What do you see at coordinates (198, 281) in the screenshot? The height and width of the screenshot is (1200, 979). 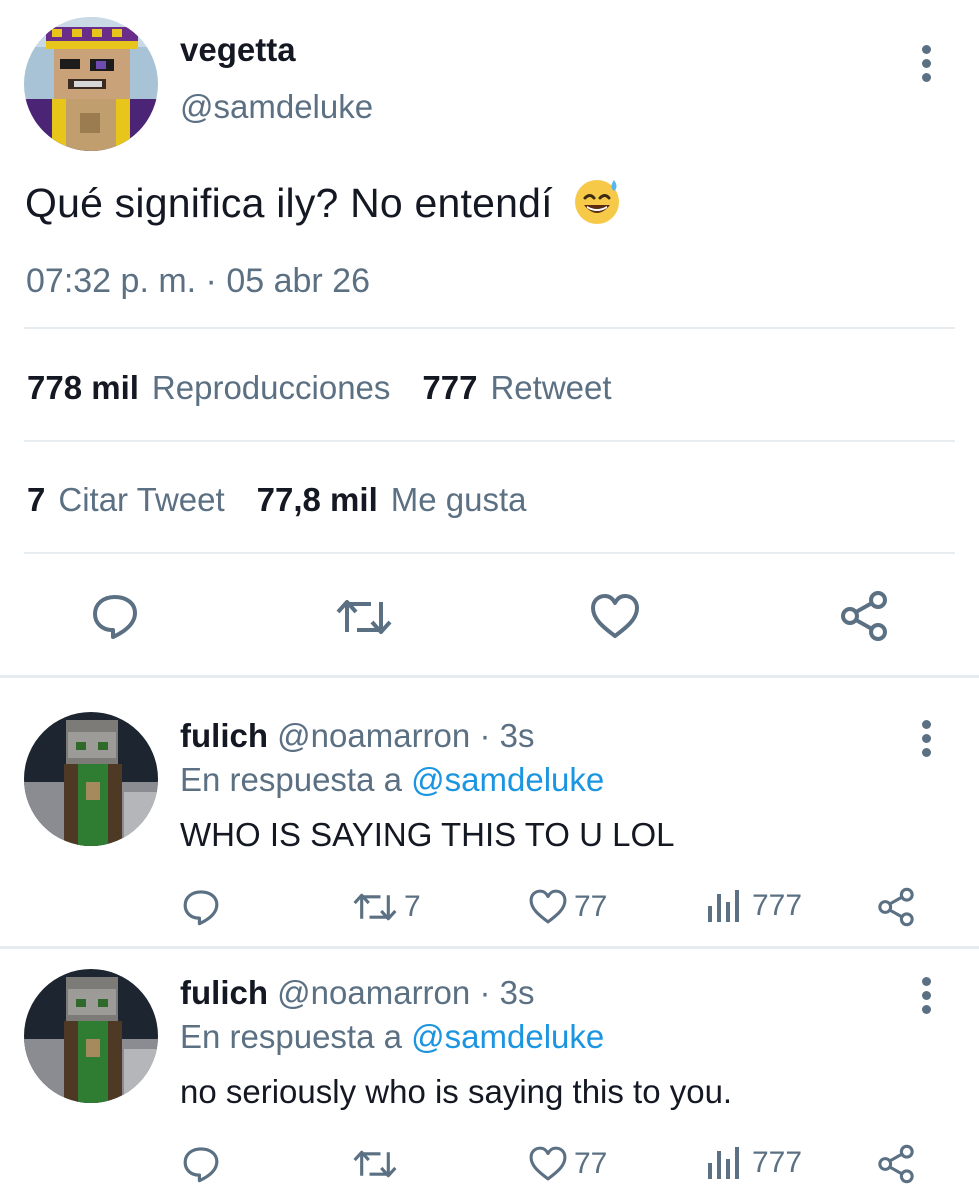 I see `tweet-timestamp: 07:32 p. m. · 05 abr 26` at bounding box center [198, 281].